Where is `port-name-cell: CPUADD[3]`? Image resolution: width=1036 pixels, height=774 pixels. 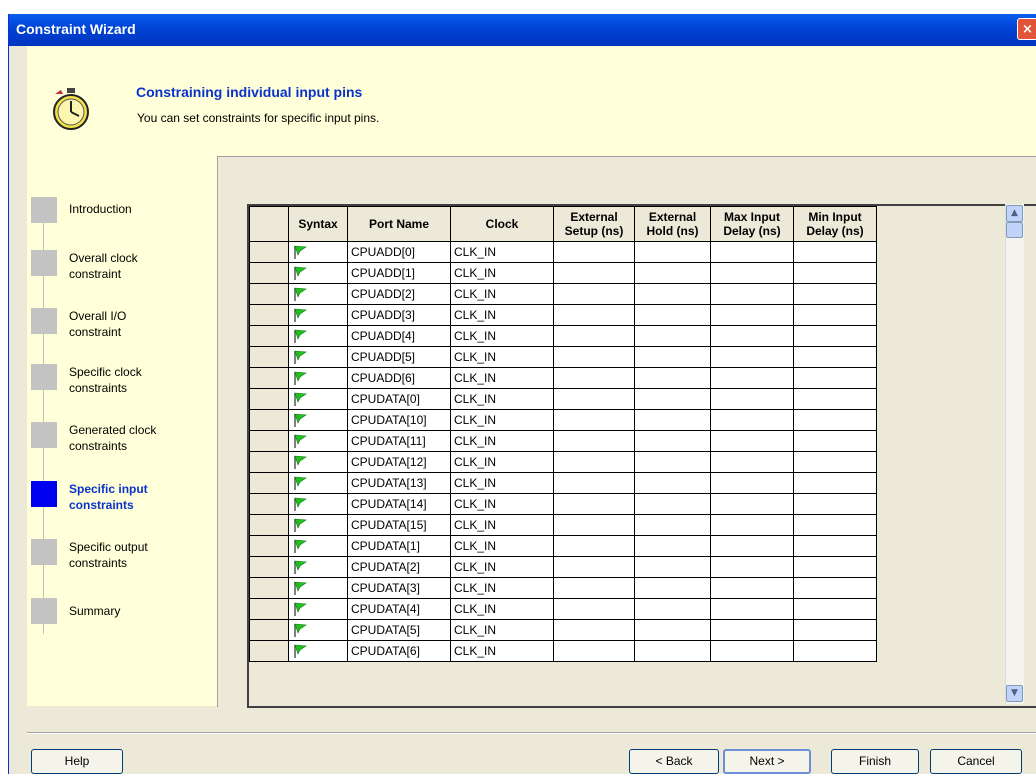 port-name-cell: CPUADD[3] is located at coordinates (399, 315).